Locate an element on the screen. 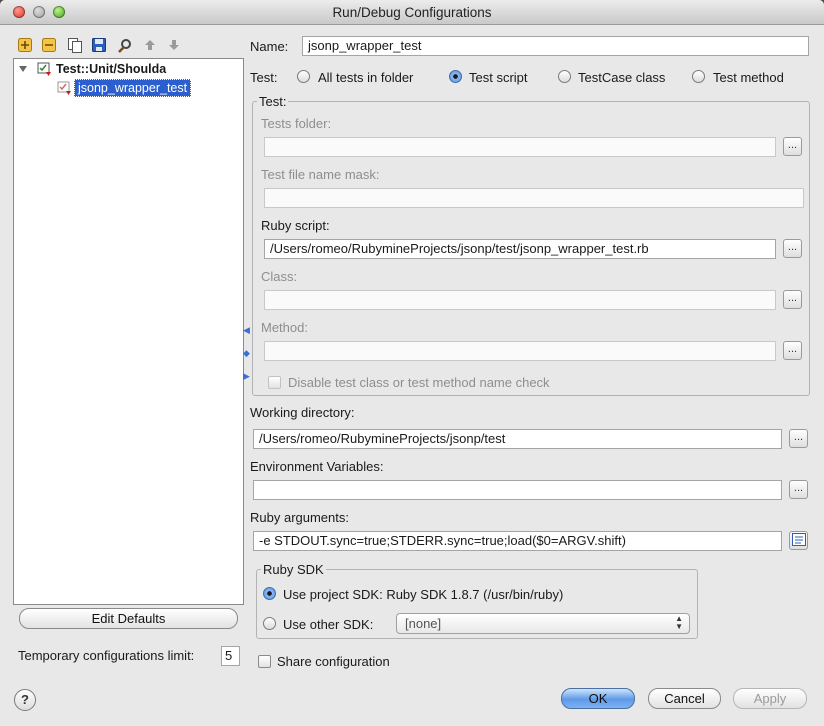  zoom-window-icon is located at coordinates (59, 12).